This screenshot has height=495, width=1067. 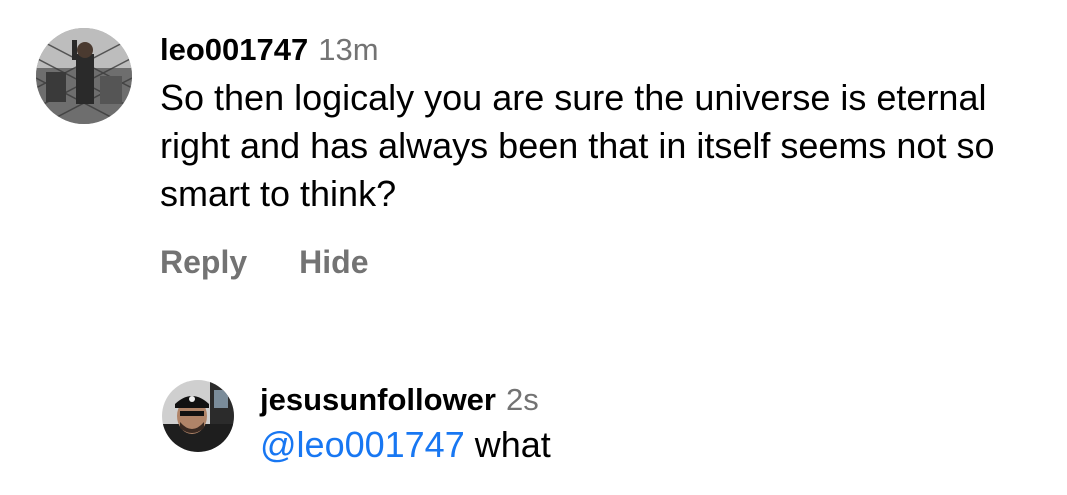 I want to click on mention-link: @leo001747, so click(x=362, y=444).